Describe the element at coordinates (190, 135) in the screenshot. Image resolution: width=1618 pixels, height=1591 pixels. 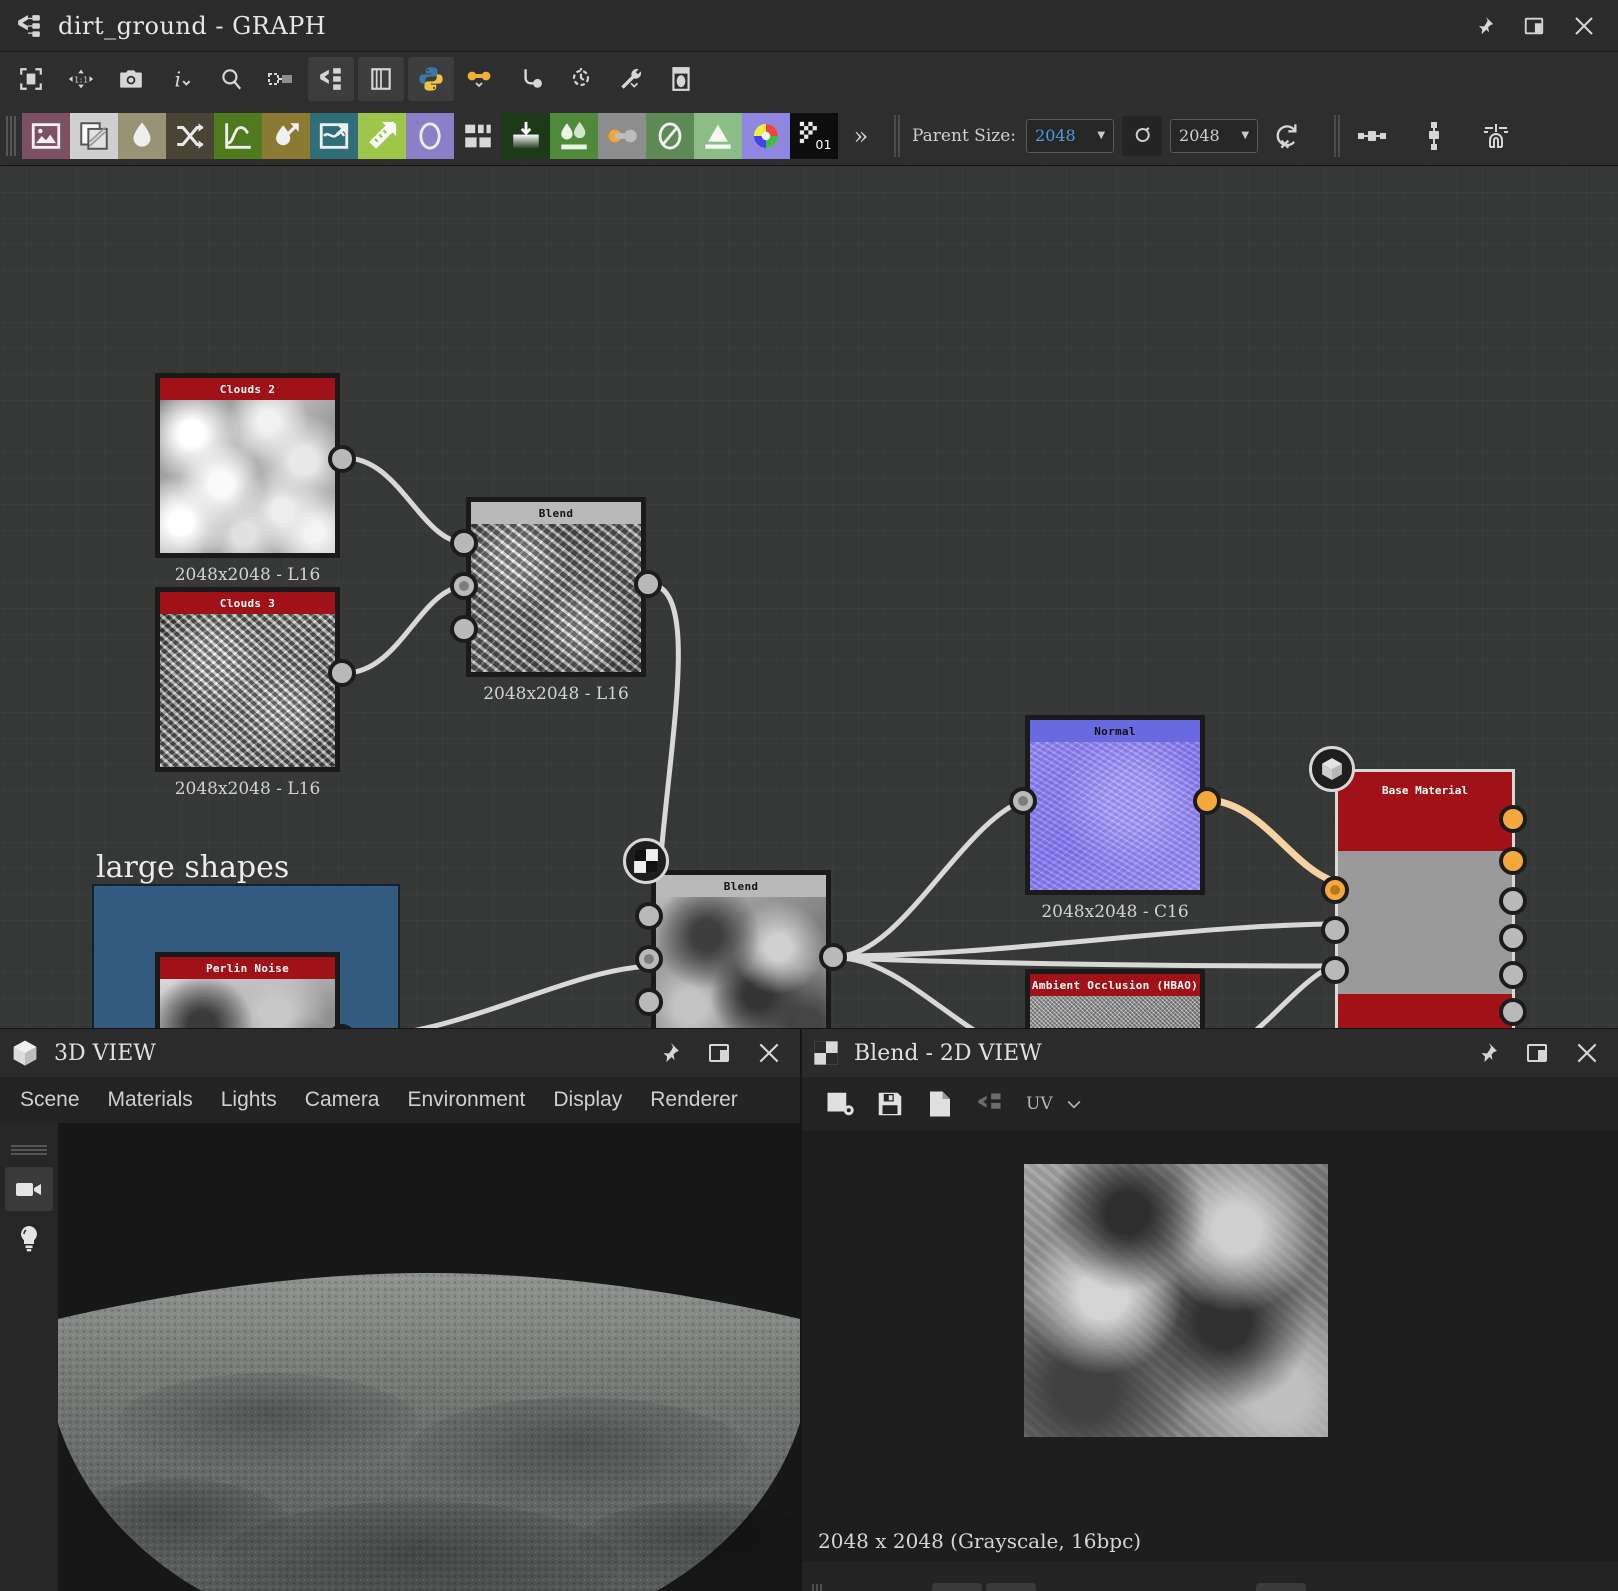
I see `shuffle-node-icon` at that location.